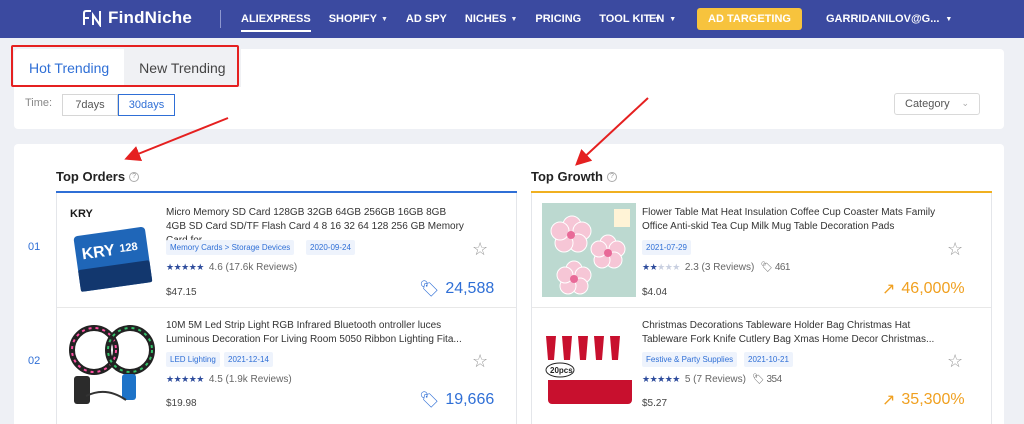 Image resolution: width=1024 pixels, height=424 pixels. I want to click on ad-targeting-button: AD TARGETING, so click(749, 19).